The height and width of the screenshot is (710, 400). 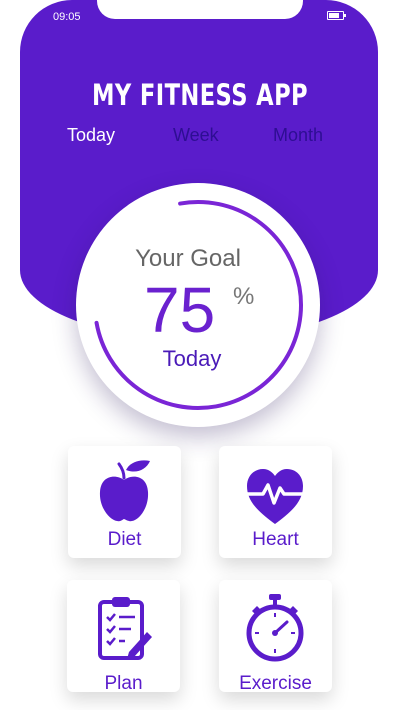 I want to click on period-tabs: Today Week Month, so click(x=200, y=137).